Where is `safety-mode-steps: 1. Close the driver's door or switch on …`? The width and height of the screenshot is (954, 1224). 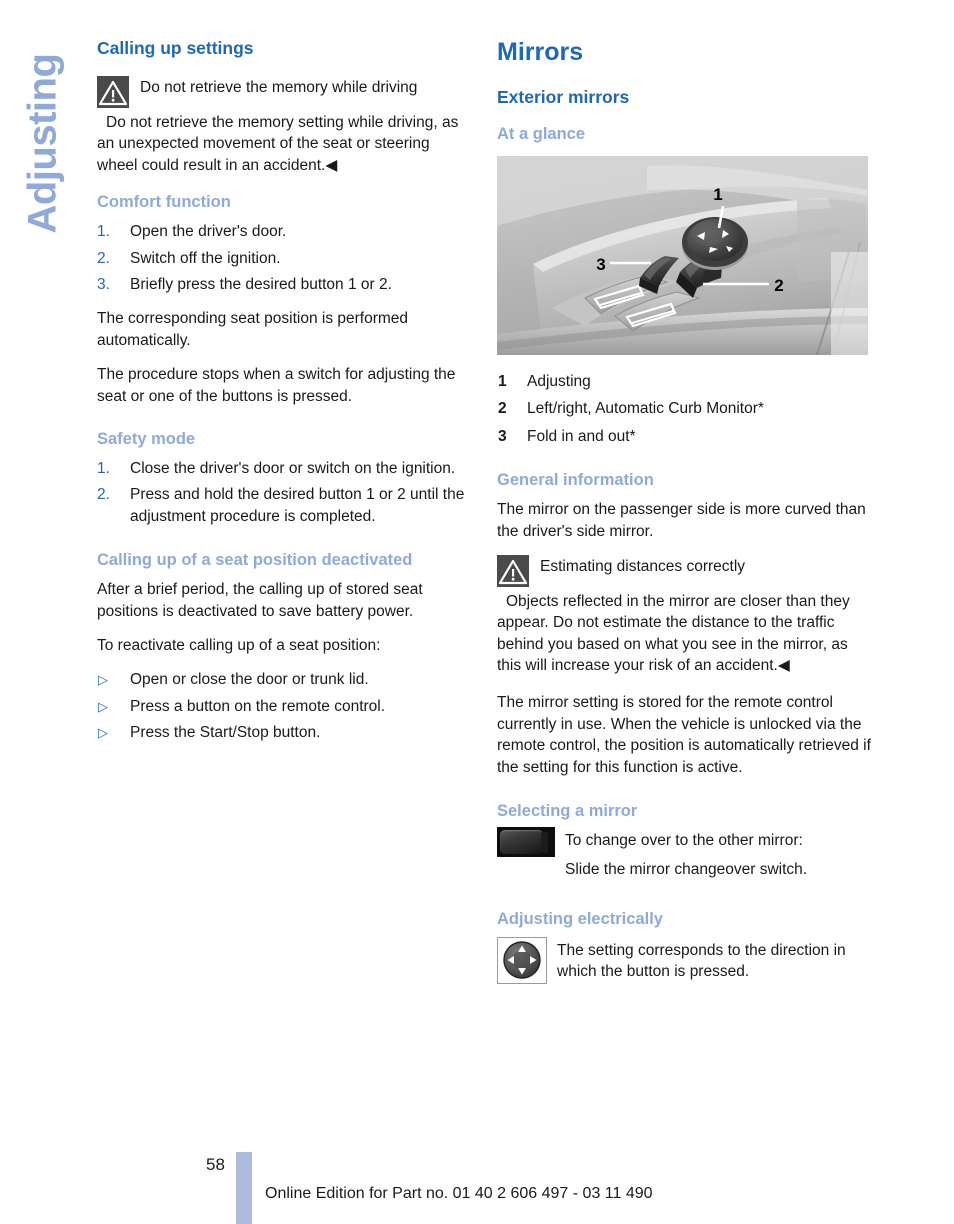 safety-mode-steps: 1. Close the driver's door or switch on … is located at coordinates (284, 492).